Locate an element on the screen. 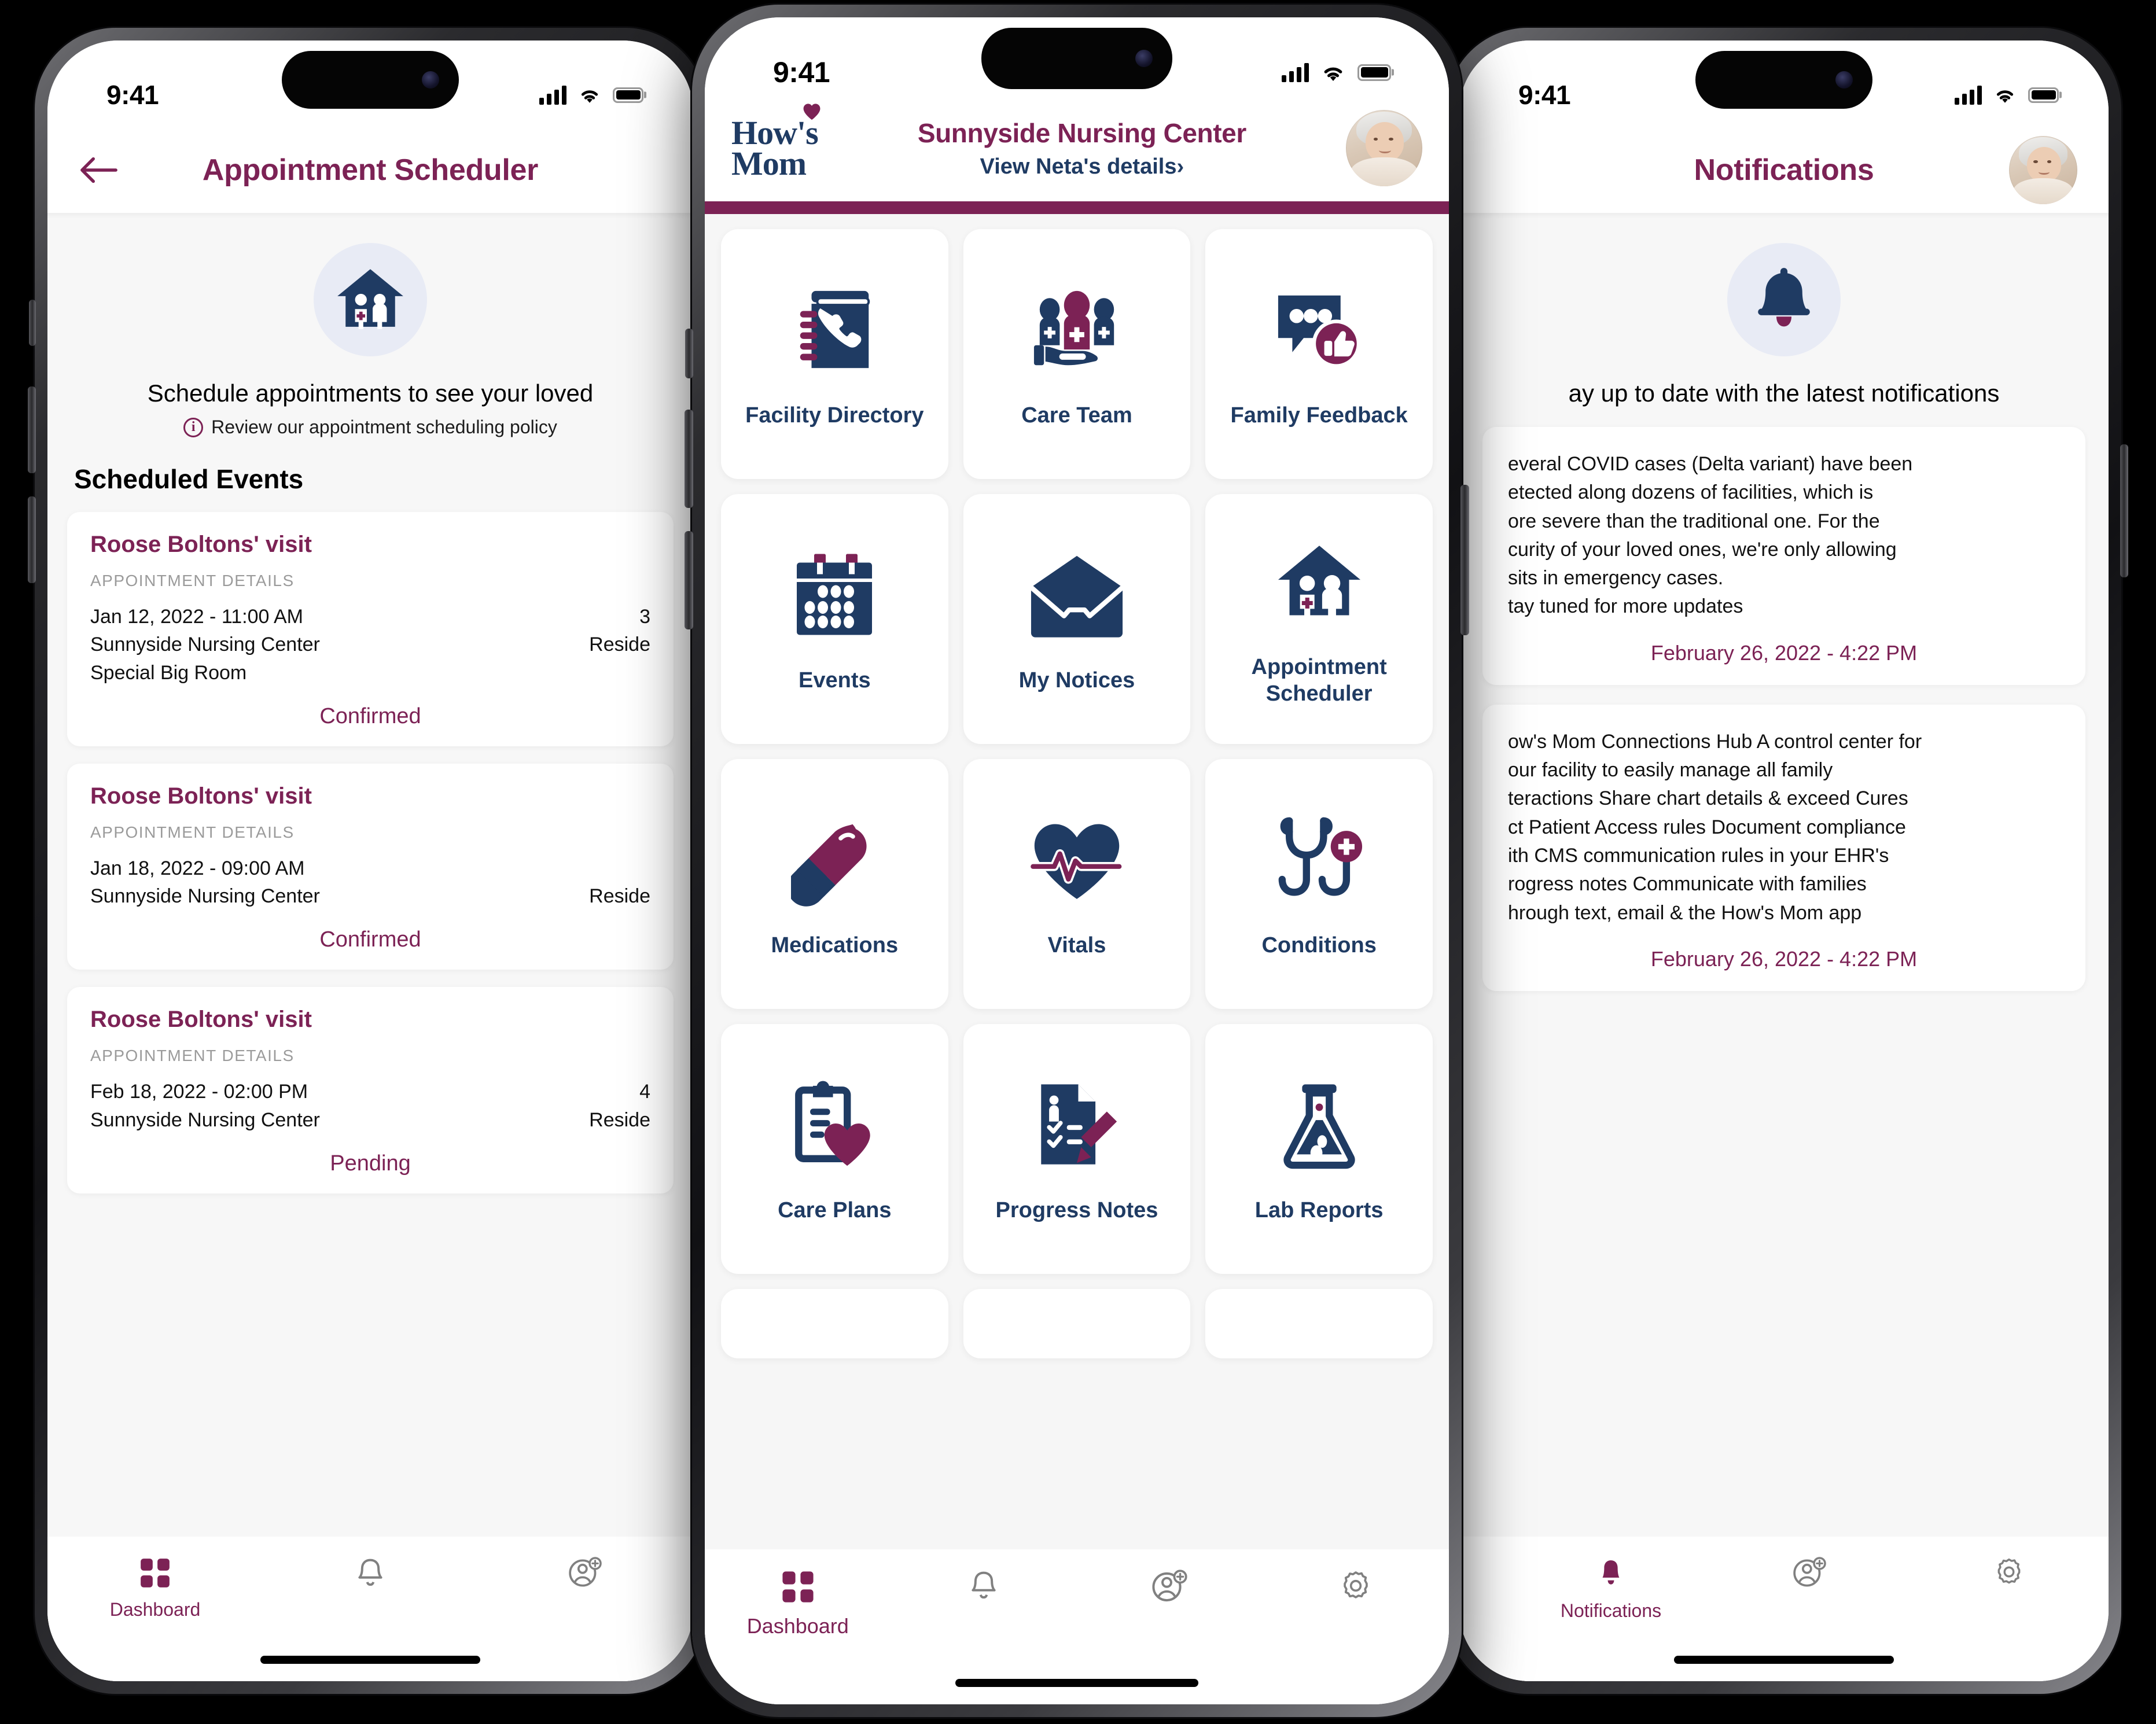 This screenshot has width=2156, height=1724. back-arrow-icon is located at coordinates (99, 170).